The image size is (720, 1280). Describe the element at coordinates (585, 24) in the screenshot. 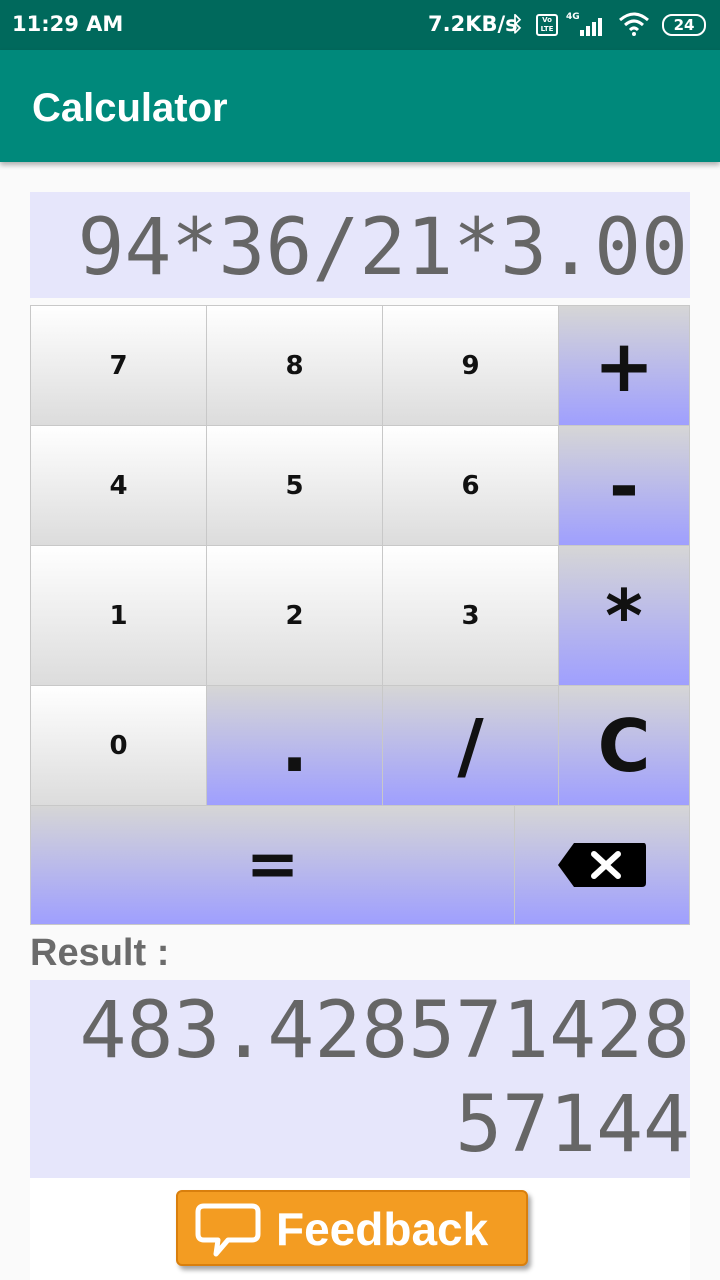

I see `signal-icon: 4G` at that location.